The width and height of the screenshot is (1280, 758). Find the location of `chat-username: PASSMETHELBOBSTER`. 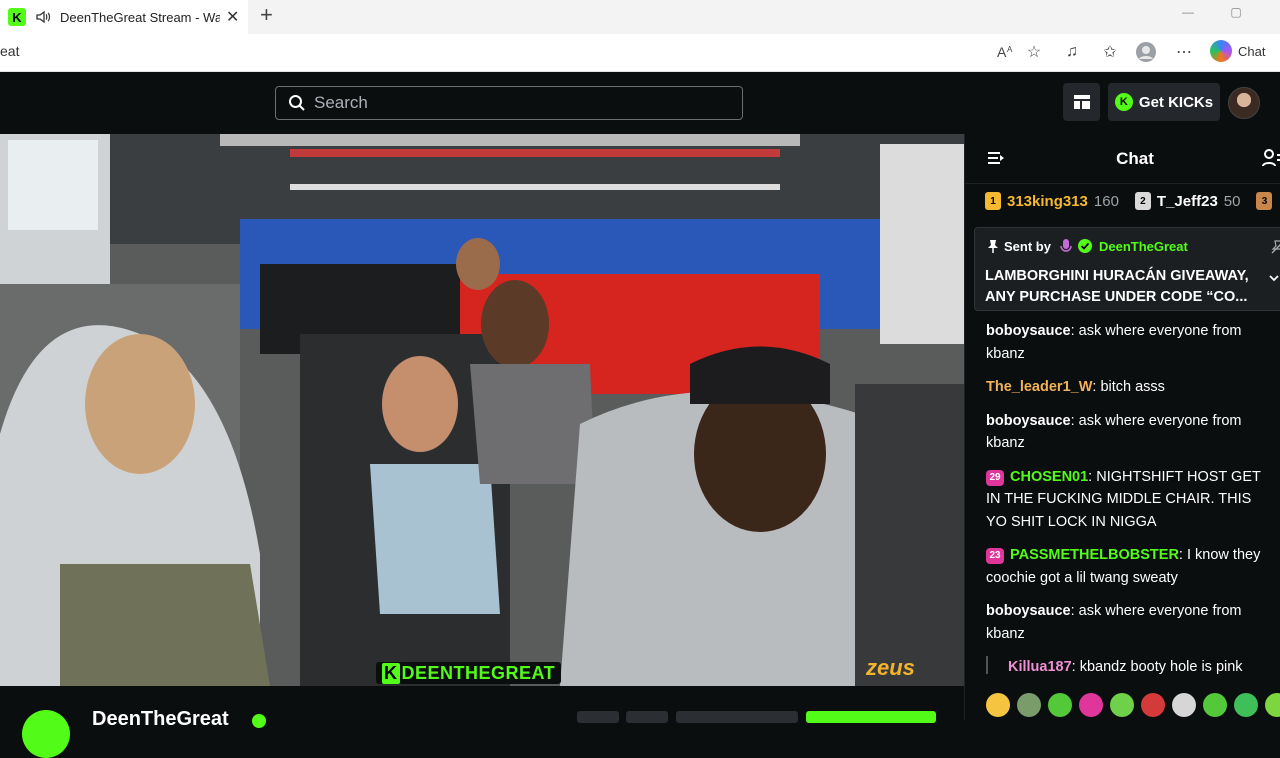

chat-username: PASSMETHELBOBSTER is located at coordinates (1094, 555).